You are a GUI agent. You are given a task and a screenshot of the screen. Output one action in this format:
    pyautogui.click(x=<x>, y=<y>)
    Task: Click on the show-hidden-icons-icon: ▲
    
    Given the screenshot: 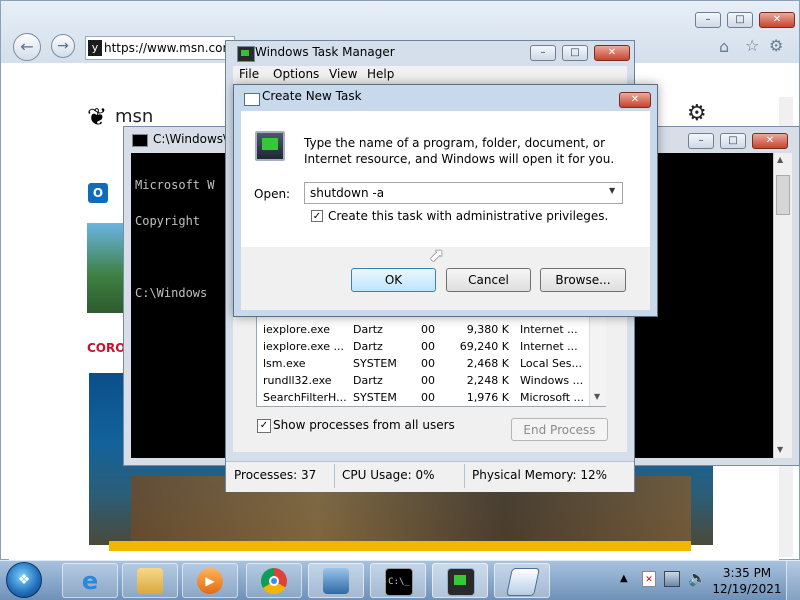 What is the action you would take?
    pyautogui.click(x=624, y=578)
    